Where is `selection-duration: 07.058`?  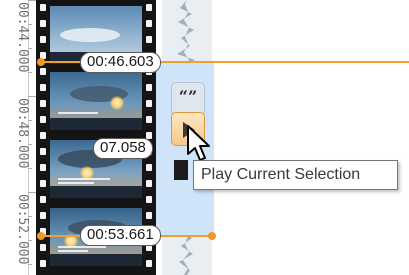
selection-duration: 07.058 is located at coordinates (123, 148).